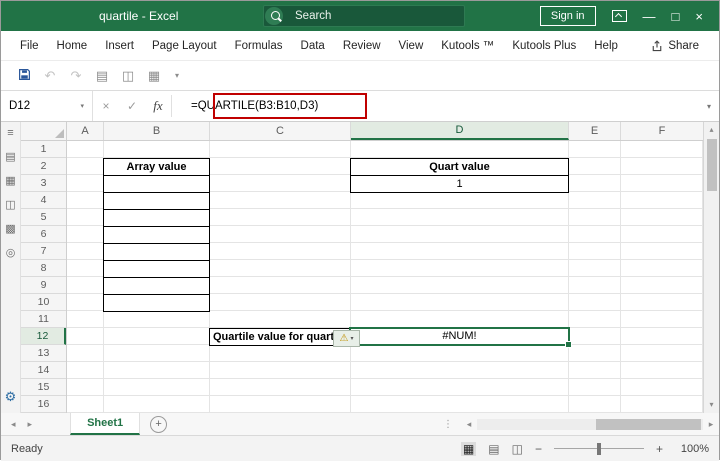  What do you see at coordinates (468, 448) in the screenshot?
I see `normal-view-icon: ▦` at bounding box center [468, 448].